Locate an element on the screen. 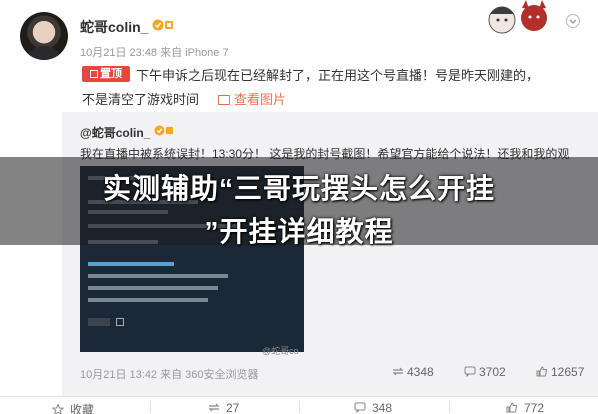  likes-count: 772 is located at coordinates (534, 407).